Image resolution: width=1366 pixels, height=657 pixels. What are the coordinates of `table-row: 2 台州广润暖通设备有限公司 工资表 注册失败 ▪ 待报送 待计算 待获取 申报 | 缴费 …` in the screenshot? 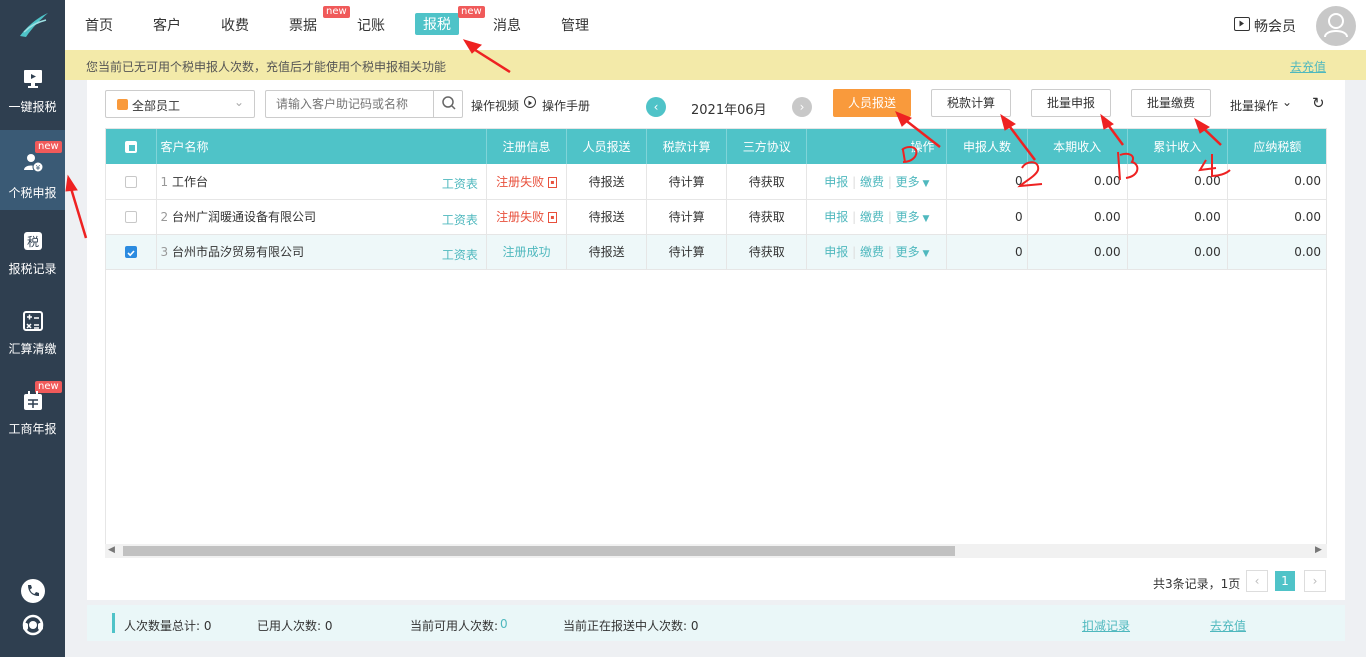 It's located at (716, 217).